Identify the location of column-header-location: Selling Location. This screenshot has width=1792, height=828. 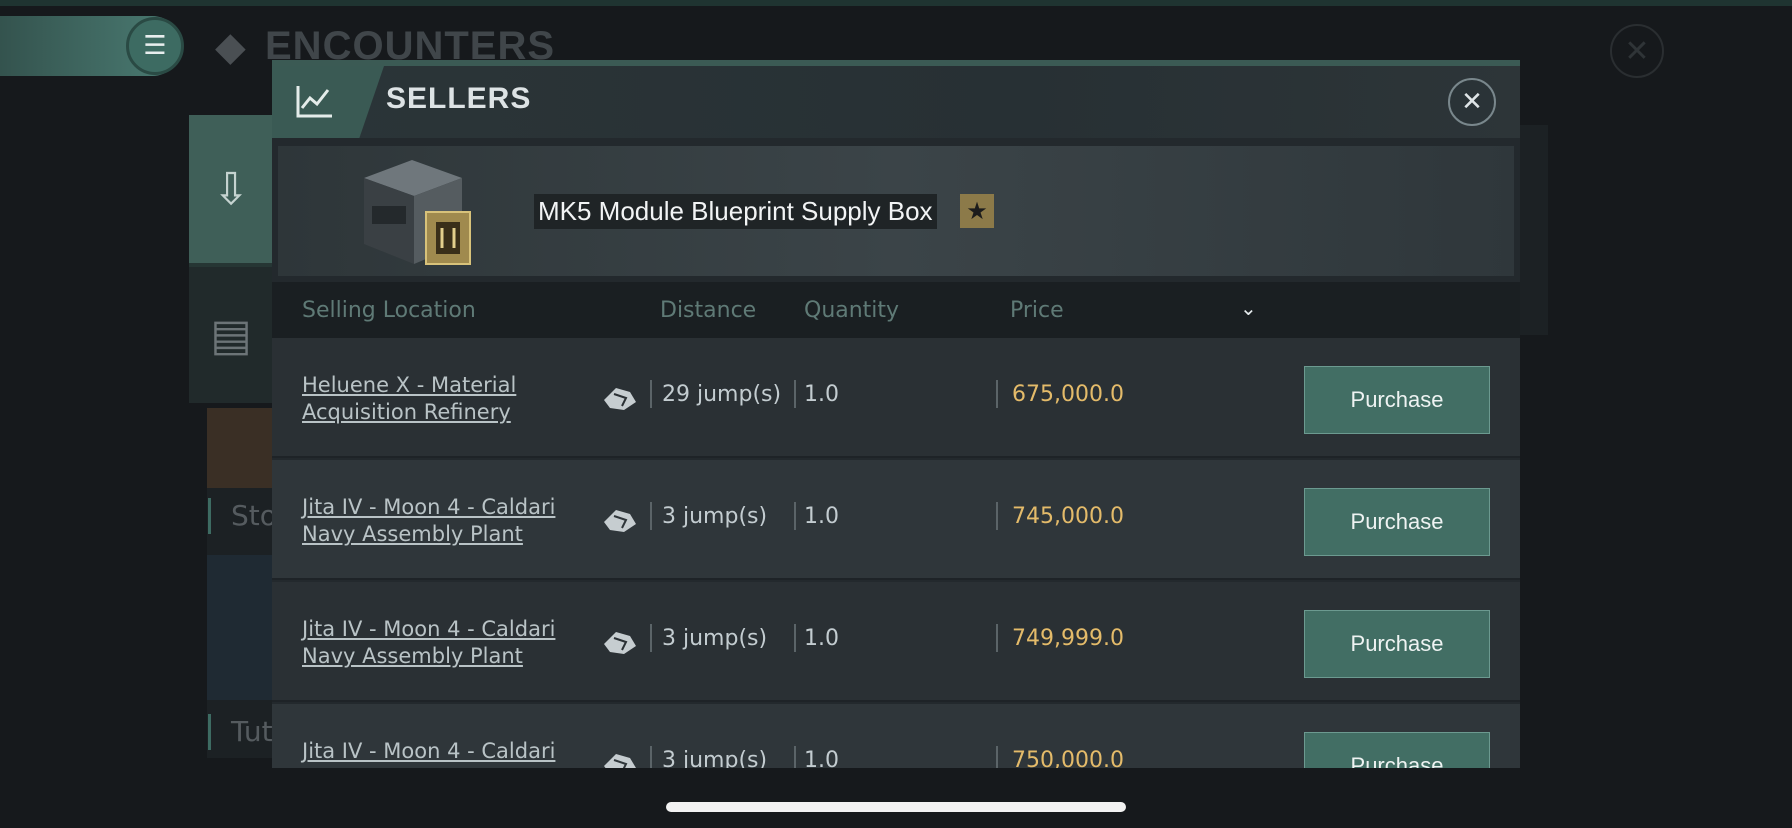
(389, 310).